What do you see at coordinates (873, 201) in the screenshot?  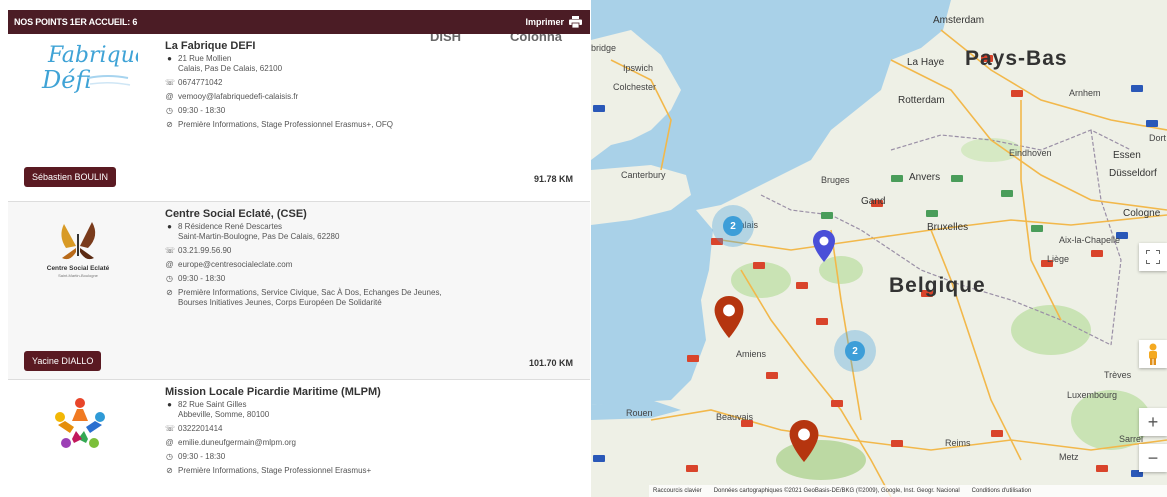 I see `map-label-gand: Gand` at bounding box center [873, 201].